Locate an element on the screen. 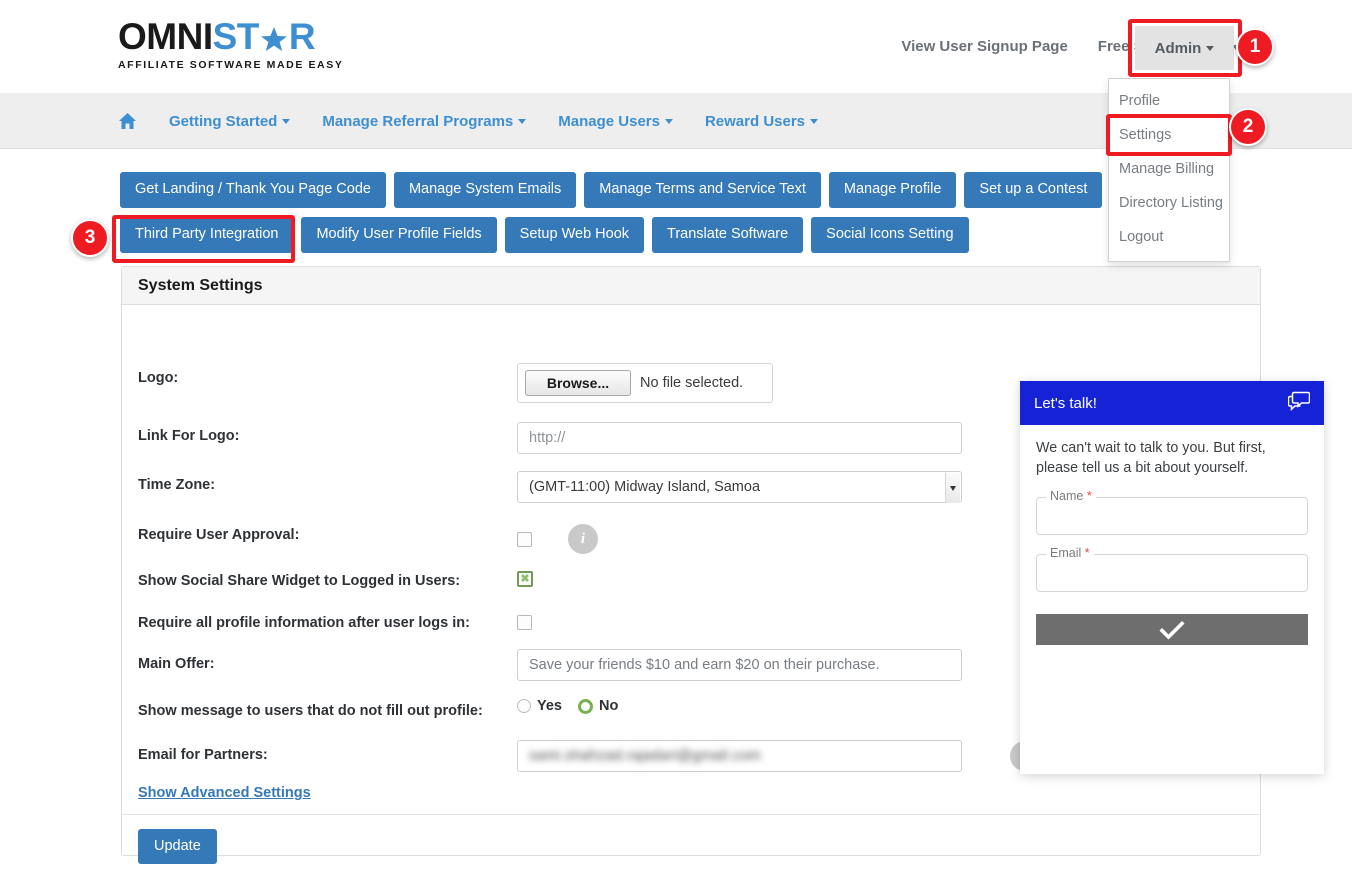 Image resolution: width=1352 pixels, height=875 pixels. show-advanced-settings-link: Show Advanced Settings is located at coordinates (224, 793).